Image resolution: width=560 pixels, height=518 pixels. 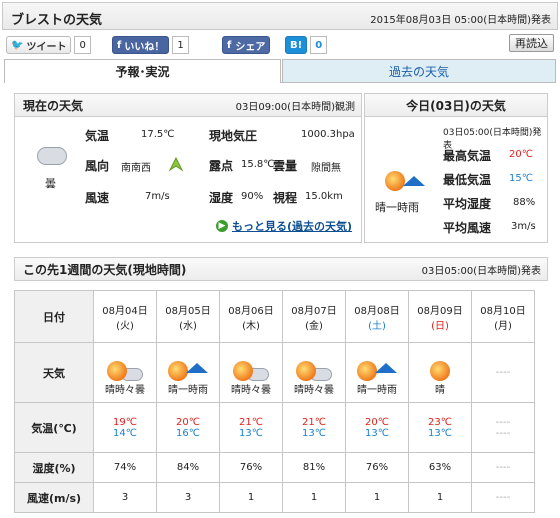 I want to click on hatena-bookmark-button: B!, so click(x=296, y=45).